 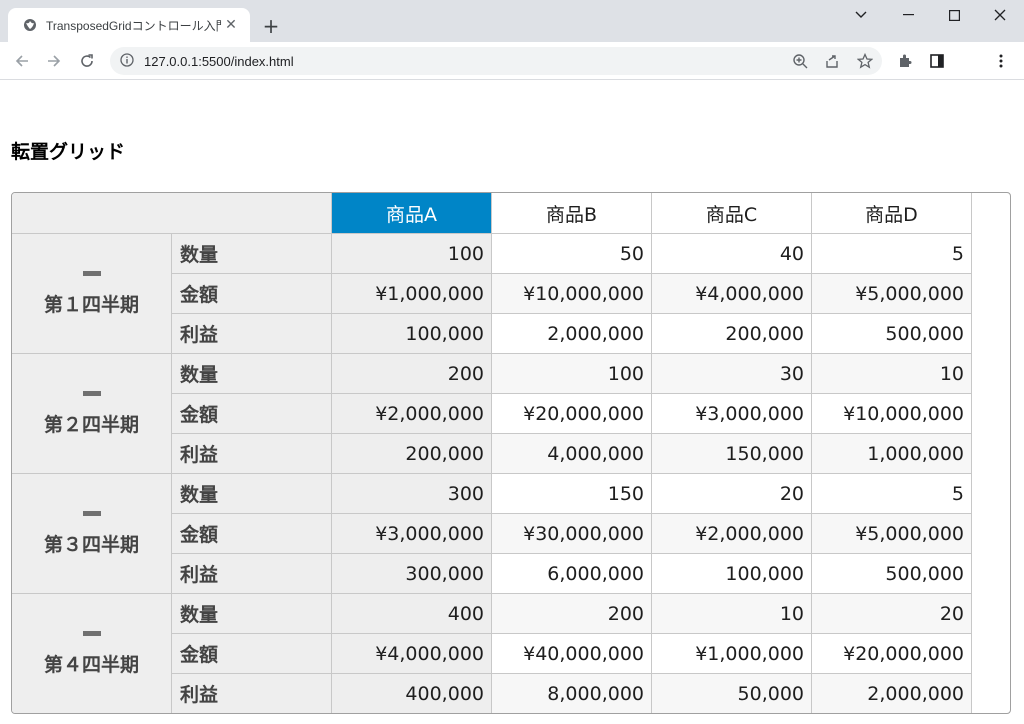 I want to click on close-window-icon, so click(x=1000, y=15).